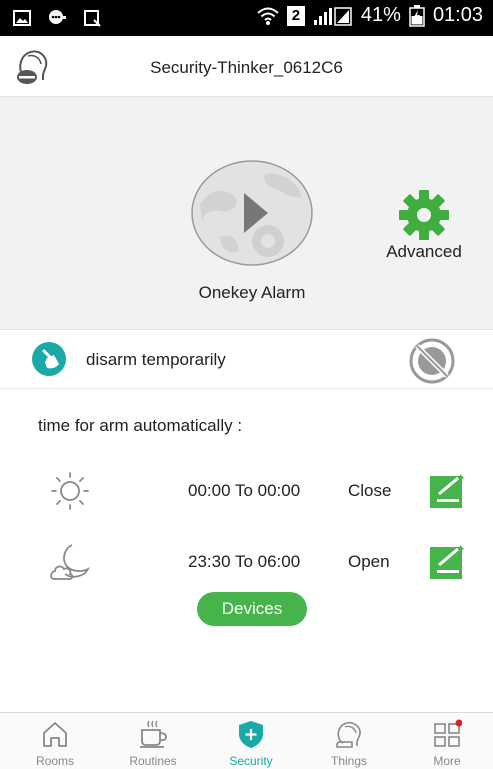 The height and width of the screenshot is (769, 493). Describe the element at coordinates (432, 361) in the screenshot. I see `disarm-toggle-icon` at that location.